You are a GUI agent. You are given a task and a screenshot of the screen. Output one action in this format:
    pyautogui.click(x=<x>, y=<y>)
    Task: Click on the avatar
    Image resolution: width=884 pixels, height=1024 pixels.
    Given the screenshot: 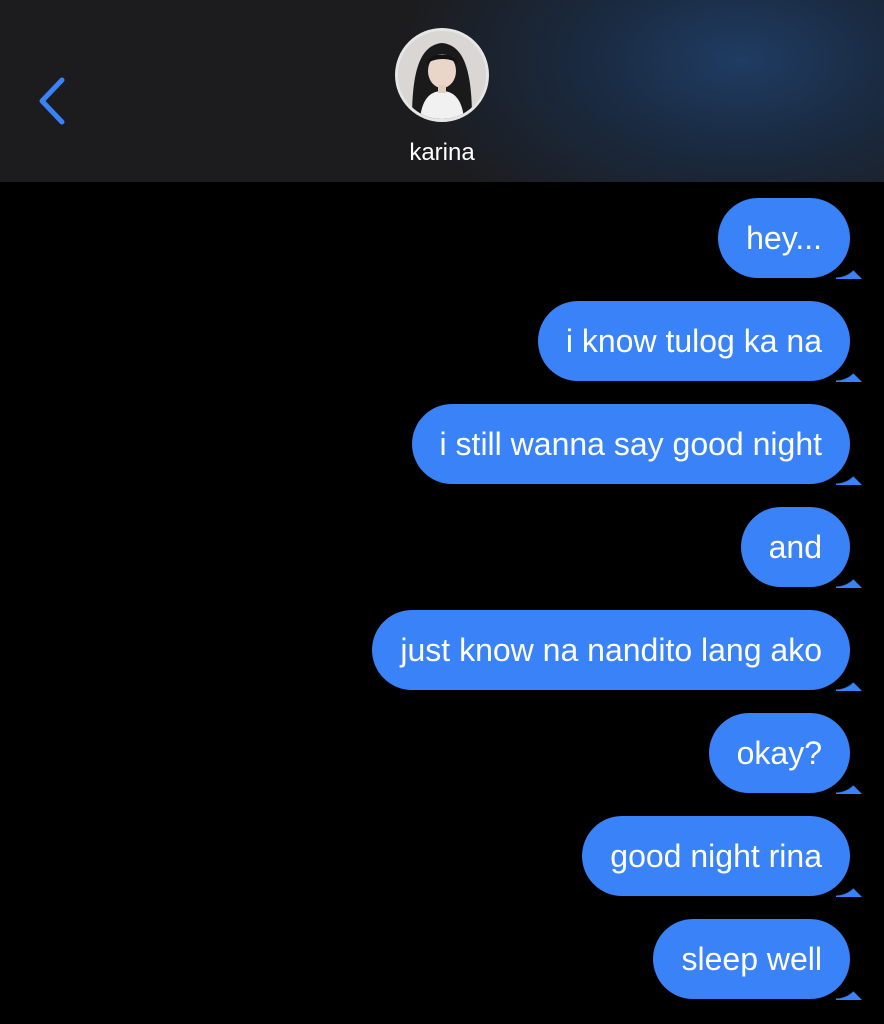 What is the action you would take?
    pyautogui.click(x=442, y=75)
    